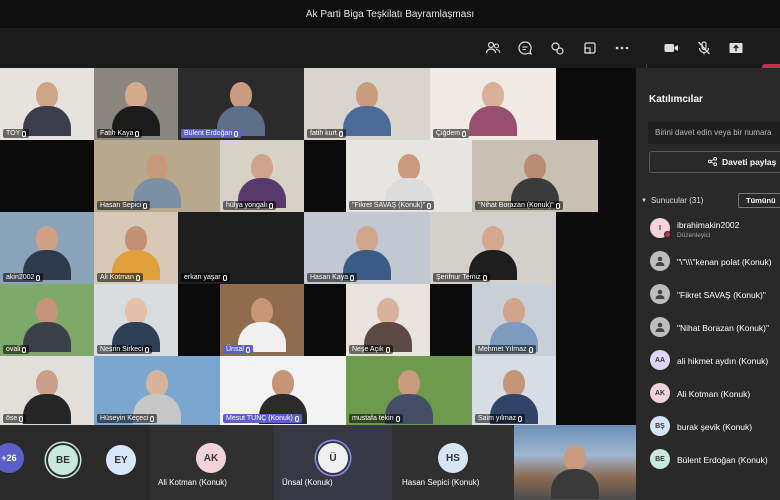 This screenshot has height=500, width=780. I want to click on strip-cell-ali-kotman: AK Ali Kotman (Konuk), so click(212, 462).